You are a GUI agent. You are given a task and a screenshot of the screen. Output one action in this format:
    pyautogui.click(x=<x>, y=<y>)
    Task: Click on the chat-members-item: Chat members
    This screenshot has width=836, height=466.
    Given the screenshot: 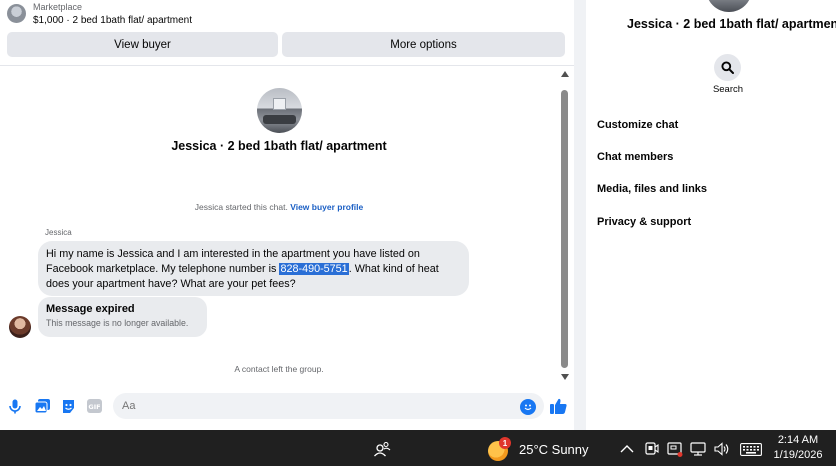 What is the action you would take?
    pyautogui.click(x=635, y=157)
    